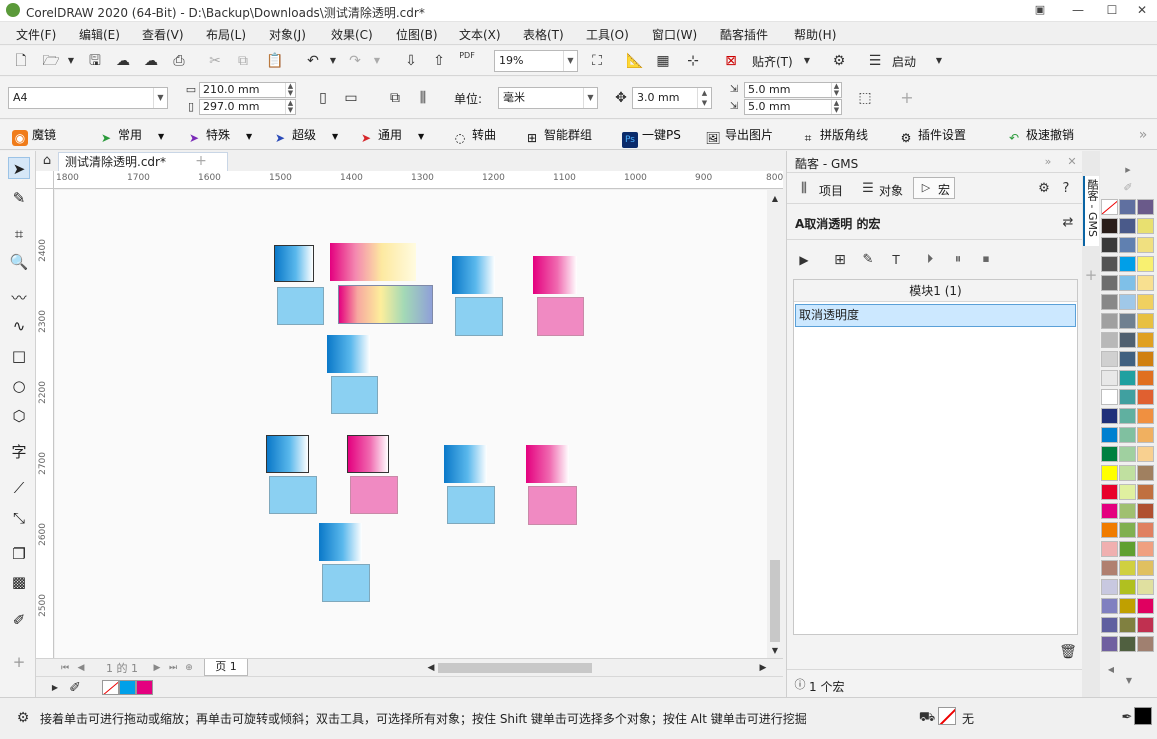 The width and height of the screenshot is (1157, 739). Describe the element at coordinates (635, 61) in the screenshot. I see `rulers-icon: 📐` at that location.